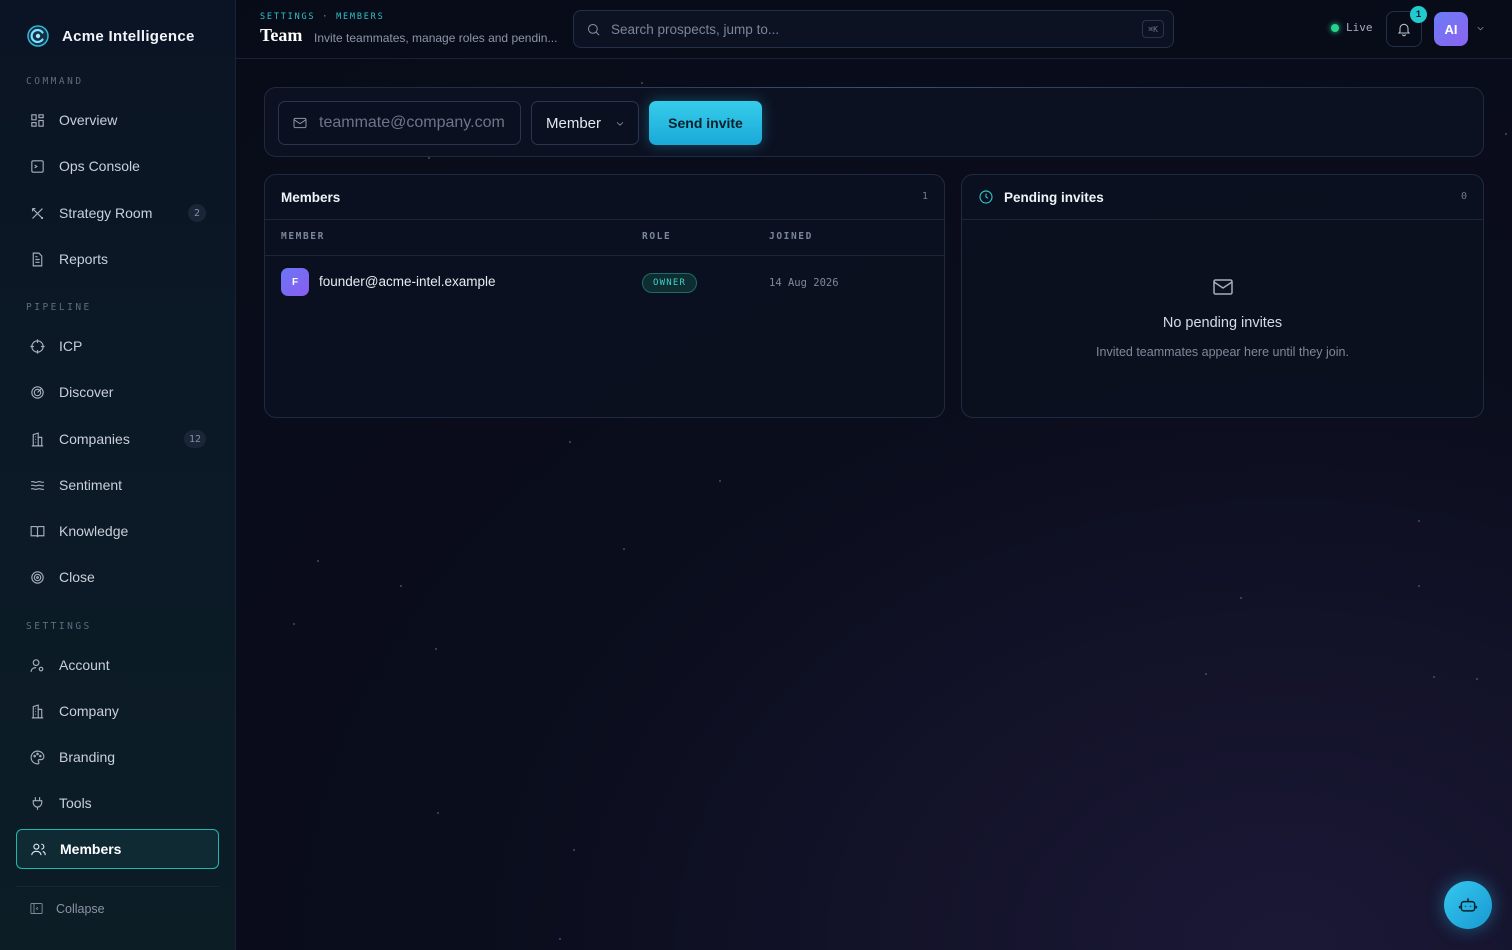 This screenshot has height=950, width=1512. Describe the element at coordinates (295, 282) in the screenshot. I see `avatar: F` at that location.